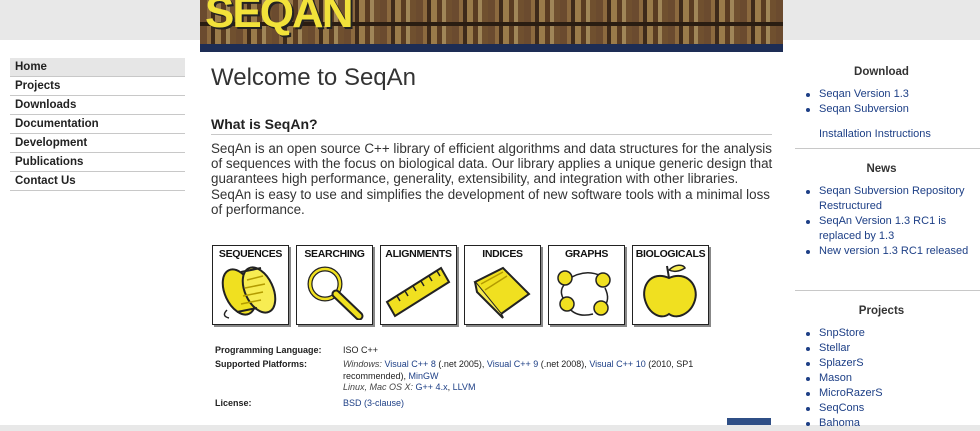 The height and width of the screenshot is (431, 980). I want to click on feature-label: SEQUENCES, so click(250, 254).